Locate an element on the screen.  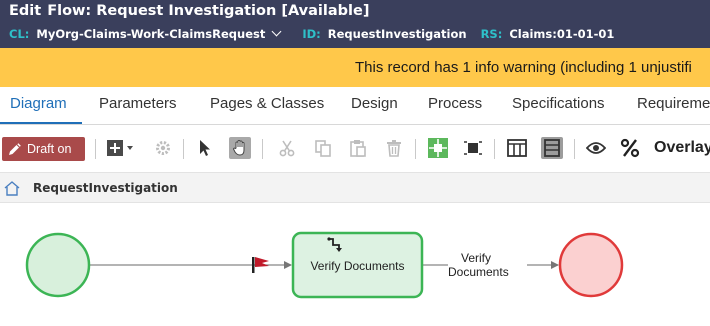
pan-tool-button is located at coordinates (240, 148).